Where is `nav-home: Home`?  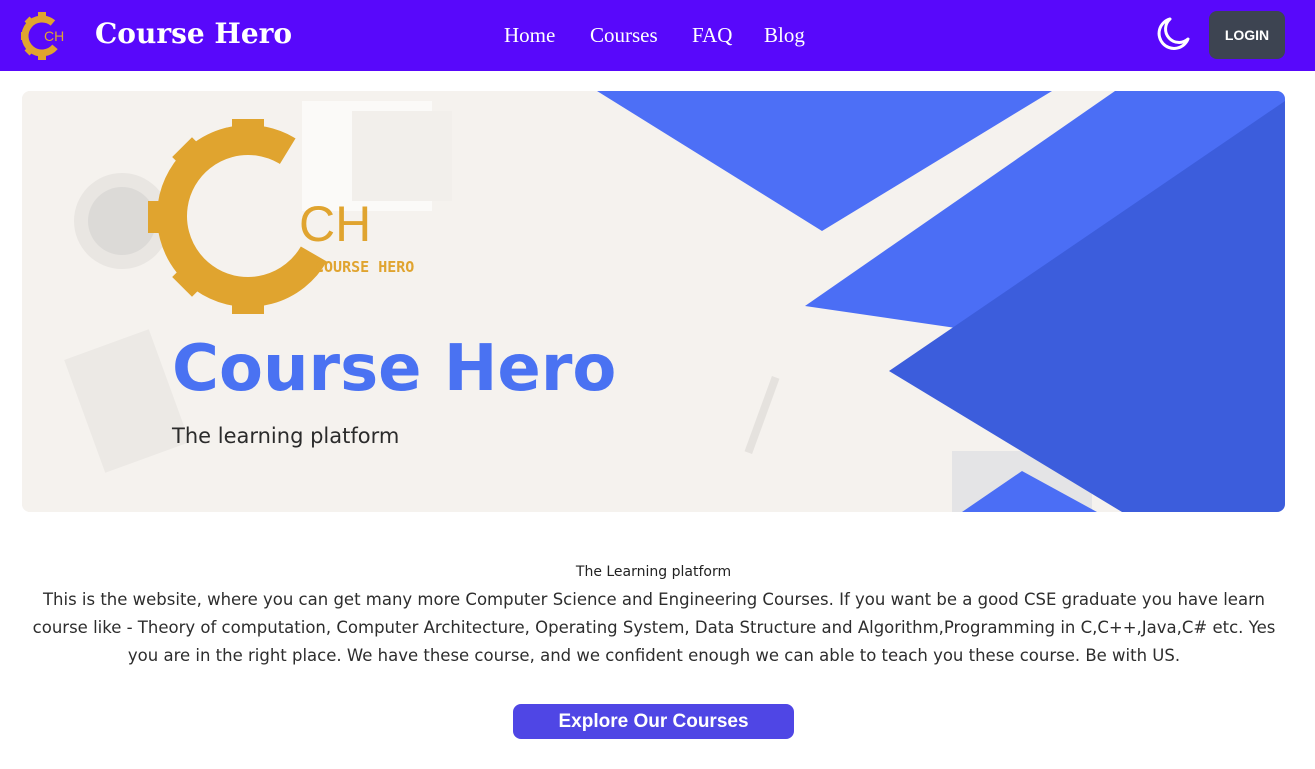
nav-home: Home is located at coordinates (529, 35).